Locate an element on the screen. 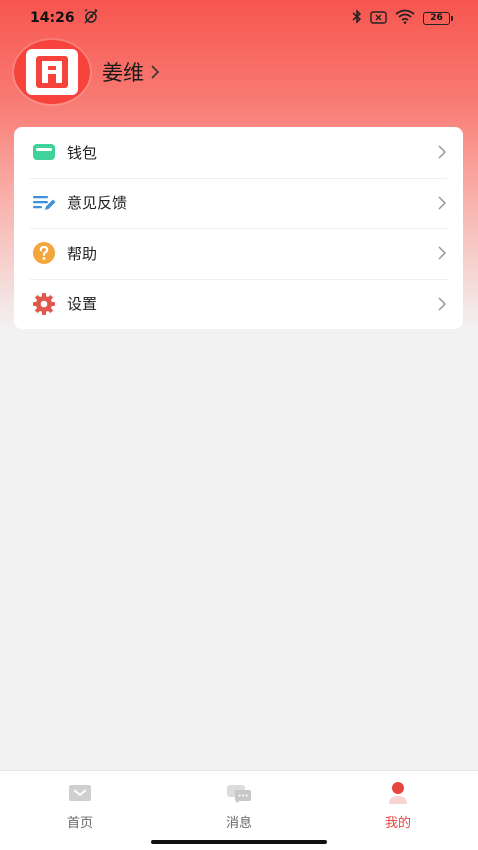  menu-item-label: 帮助 is located at coordinates (82, 253).